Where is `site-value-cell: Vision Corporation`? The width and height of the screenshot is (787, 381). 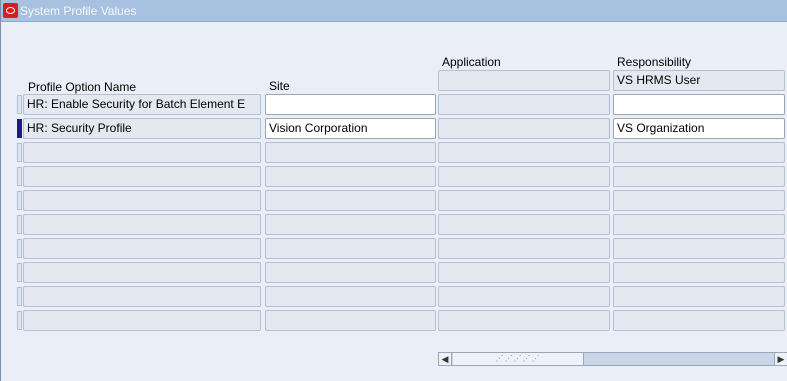 site-value-cell: Vision Corporation is located at coordinates (350, 128).